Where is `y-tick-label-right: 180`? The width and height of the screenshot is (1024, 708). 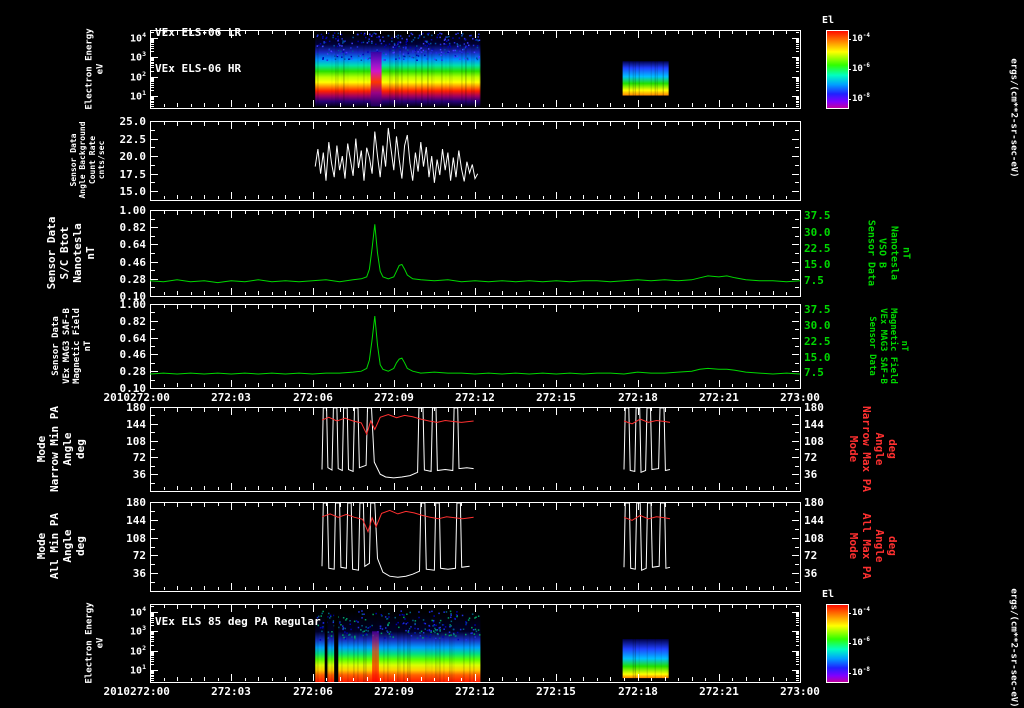
y-tick-label-right: 180 is located at coordinates (814, 502).